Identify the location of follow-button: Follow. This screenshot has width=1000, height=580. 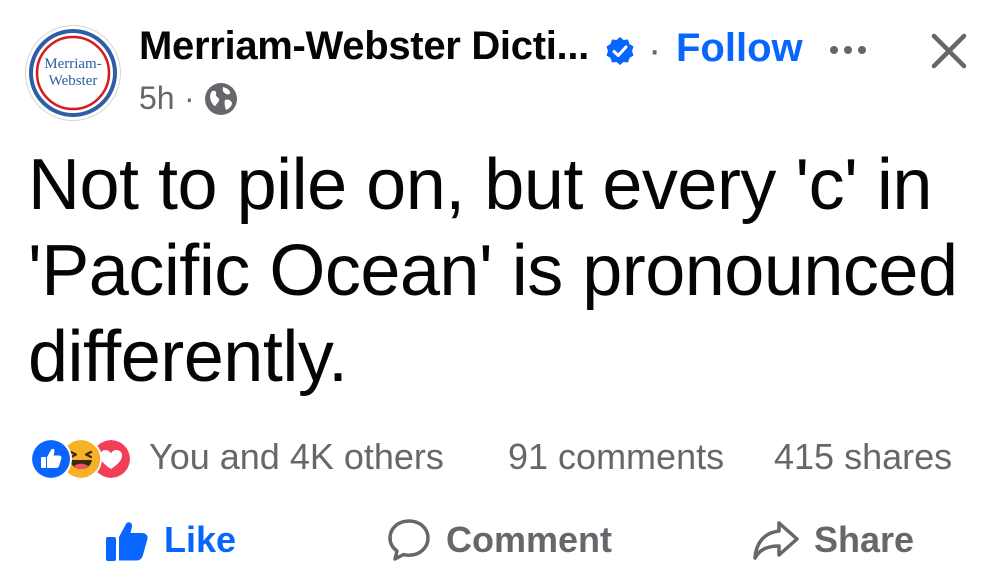
(739, 48).